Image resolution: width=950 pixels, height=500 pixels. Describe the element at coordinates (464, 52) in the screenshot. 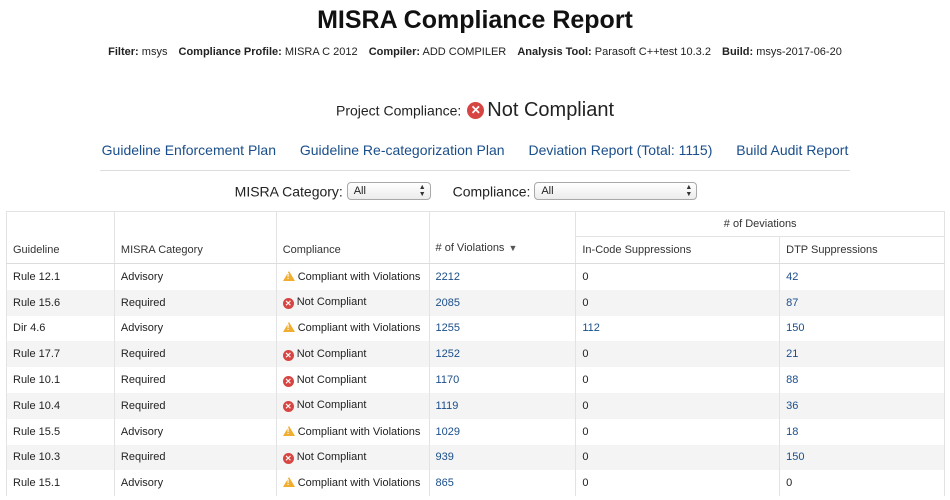

I see `meta-compiler-value: ADD COMPILER` at that location.